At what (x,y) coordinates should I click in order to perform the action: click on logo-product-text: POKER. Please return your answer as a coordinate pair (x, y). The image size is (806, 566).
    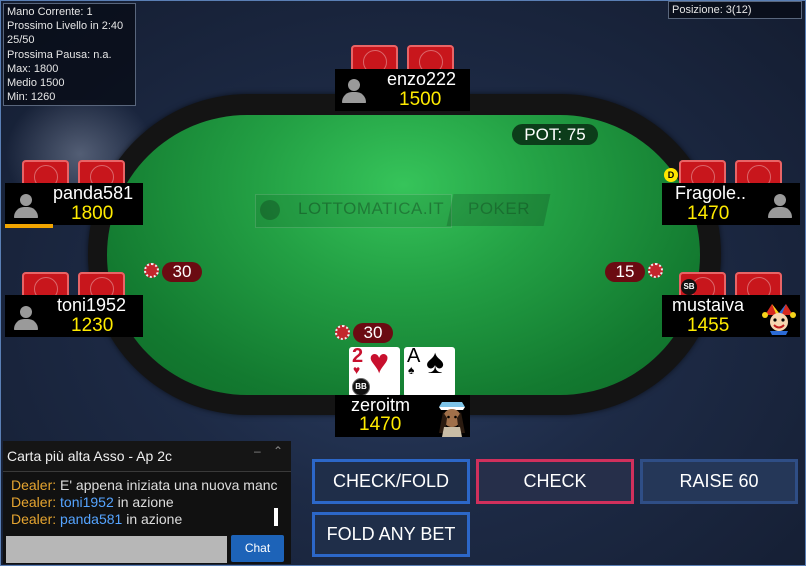
    Looking at the image, I should click on (499, 208).